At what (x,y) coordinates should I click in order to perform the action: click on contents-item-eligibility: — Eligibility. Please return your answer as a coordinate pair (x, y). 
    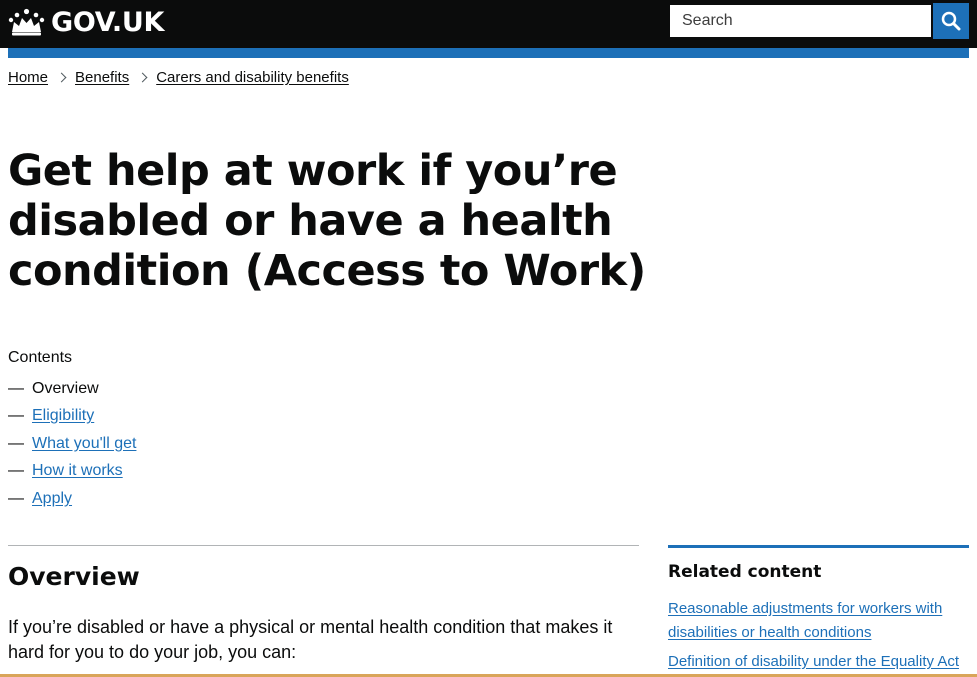
    Looking at the image, I should click on (72, 417).